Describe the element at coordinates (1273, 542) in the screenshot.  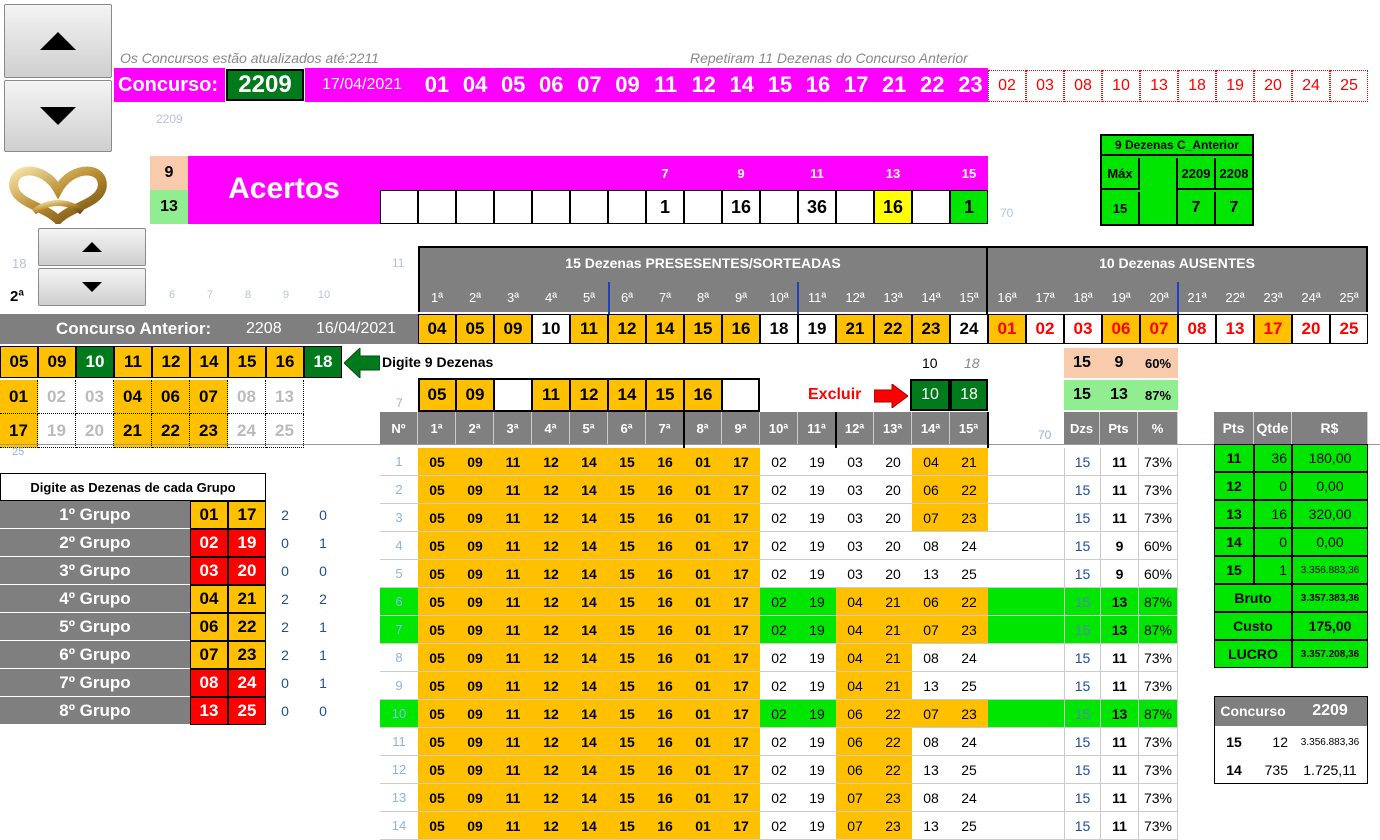
I see `prize-qtde: 0` at that location.